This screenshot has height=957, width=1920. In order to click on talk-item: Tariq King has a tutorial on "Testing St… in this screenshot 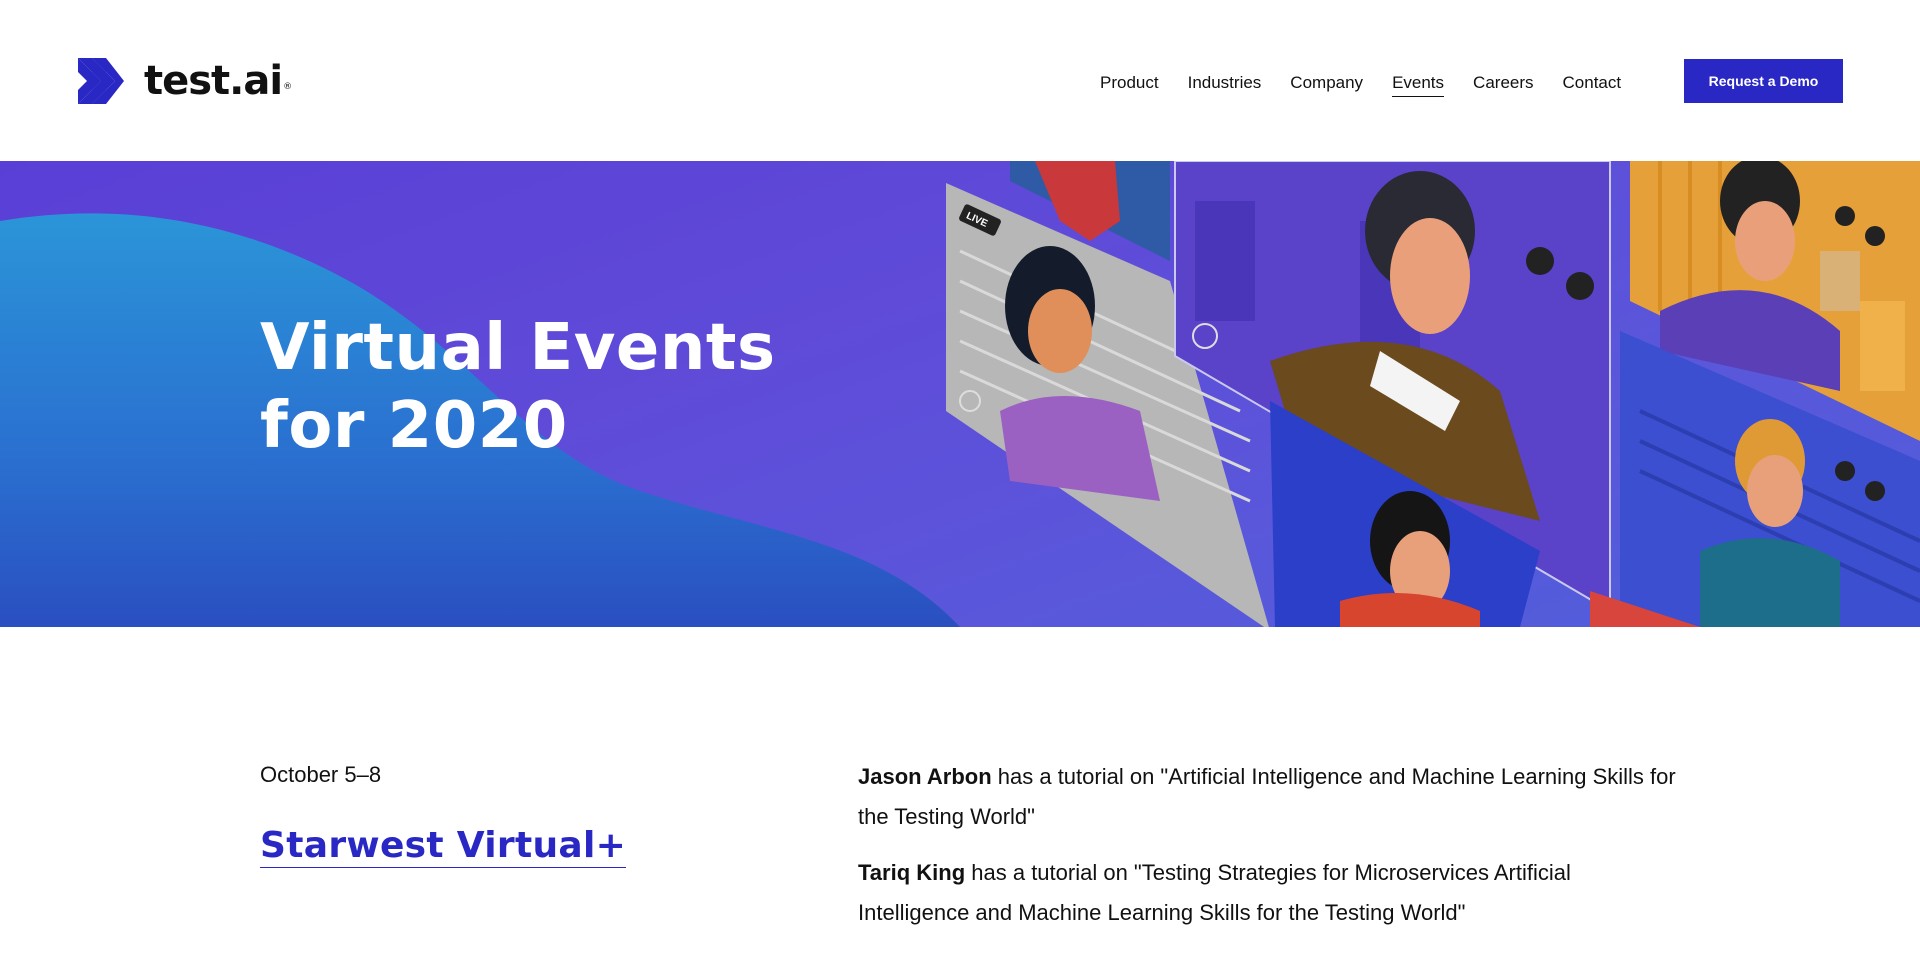, I will do `click(1268, 893)`.